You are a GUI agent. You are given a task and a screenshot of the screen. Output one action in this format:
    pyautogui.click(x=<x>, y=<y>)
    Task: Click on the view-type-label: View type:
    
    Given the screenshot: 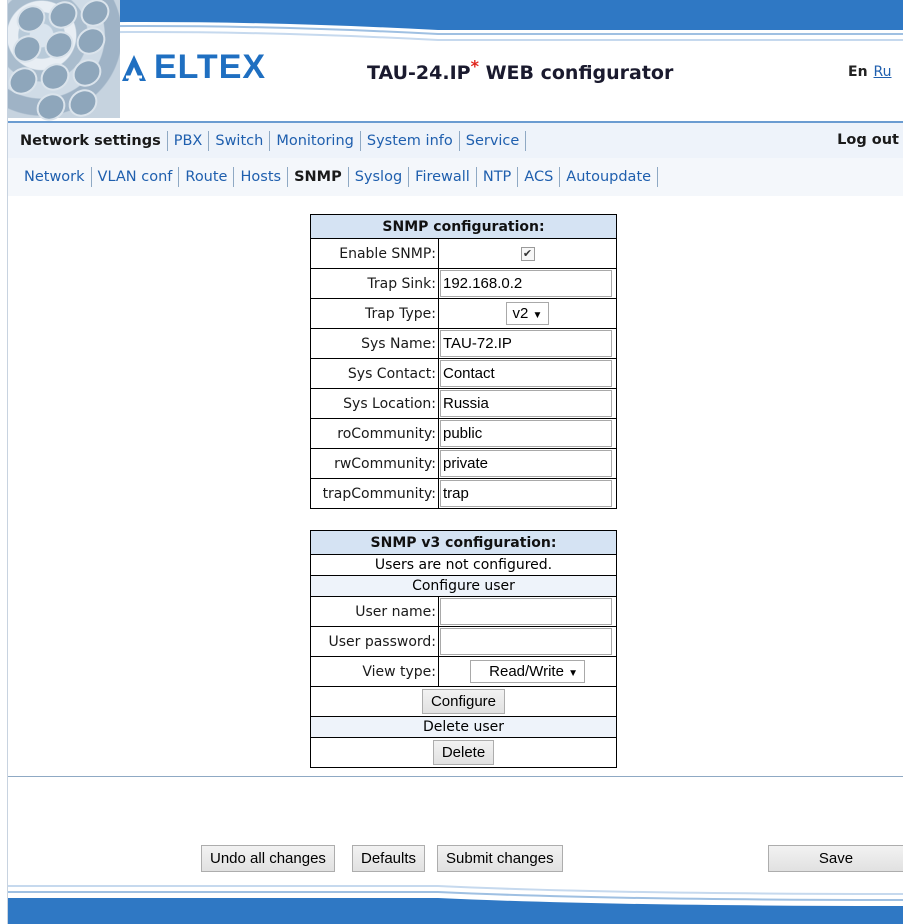 What is the action you would take?
    pyautogui.click(x=374, y=671)
    